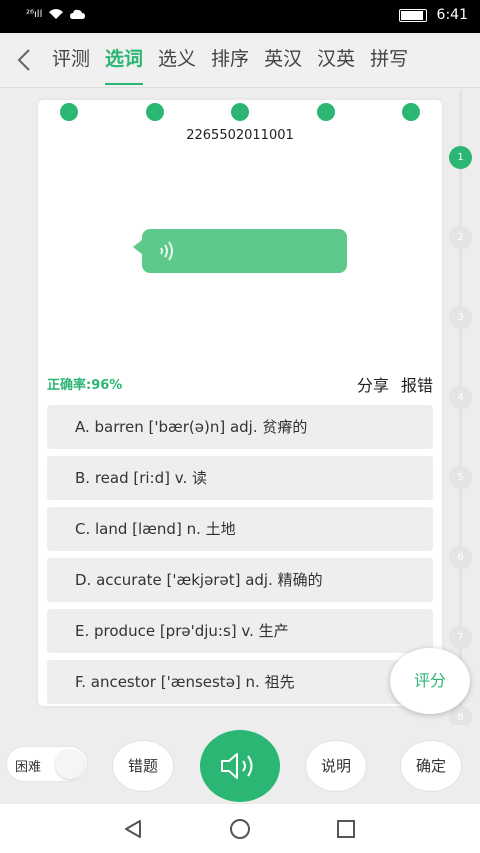 This screenshot has width=480, height=853. I want to click on top-dots, so click(240, 112).